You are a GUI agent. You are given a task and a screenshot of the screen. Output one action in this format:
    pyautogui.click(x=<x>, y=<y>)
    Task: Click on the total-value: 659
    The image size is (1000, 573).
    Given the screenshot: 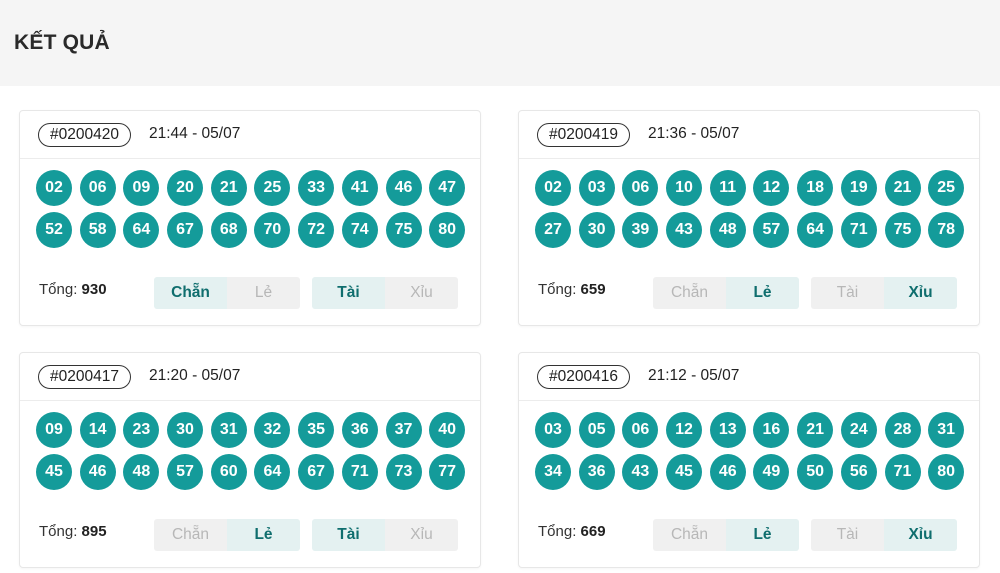 What is the action you would take?
    pyautogui.click(x=593, y=289)
    